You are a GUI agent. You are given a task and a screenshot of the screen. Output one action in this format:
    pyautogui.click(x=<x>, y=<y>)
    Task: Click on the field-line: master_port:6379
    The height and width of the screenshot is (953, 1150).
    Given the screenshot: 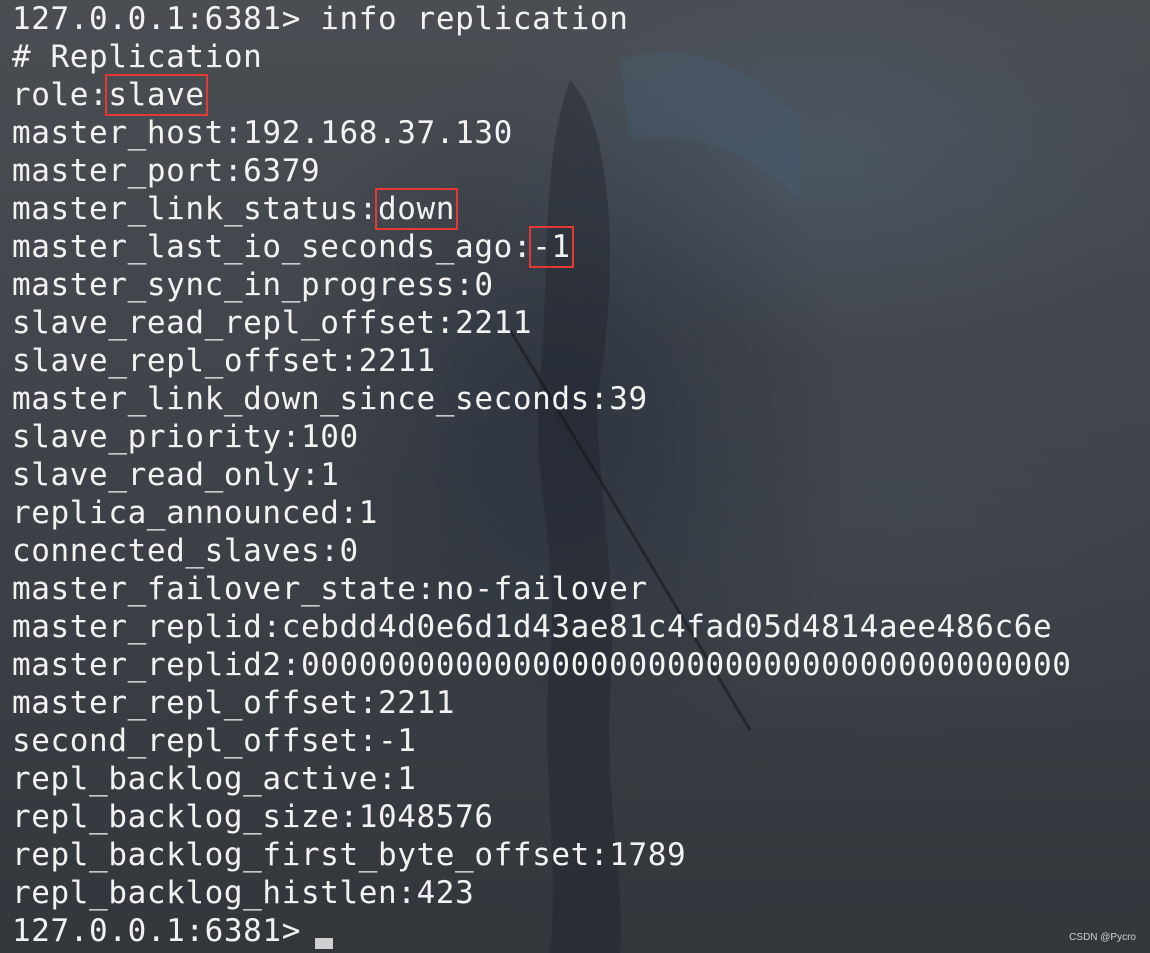 What is the action you would take?
    pyautogui.click(x=542, y=171)
    